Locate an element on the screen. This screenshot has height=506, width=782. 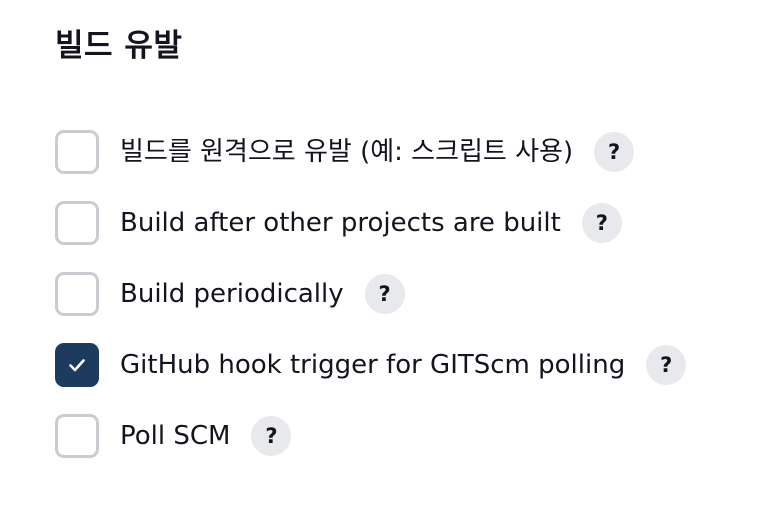
checkbox-build-periodically is located at coordinates (77, 294).